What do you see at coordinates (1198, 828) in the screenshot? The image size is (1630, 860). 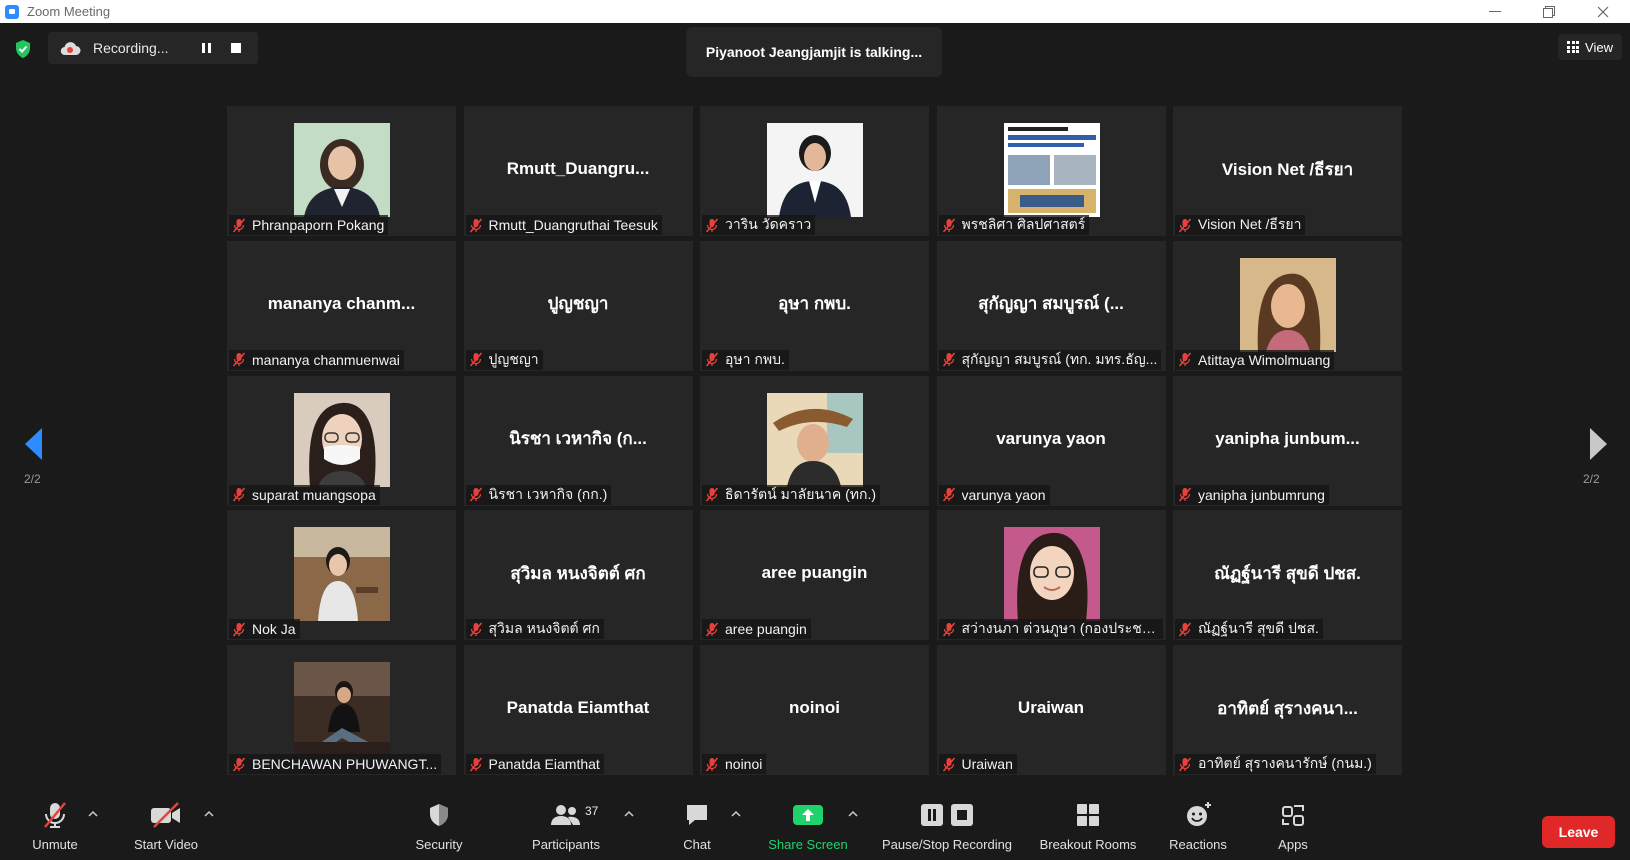 I see `reactions-button: Reactions` at bounding box center [1198, 828].